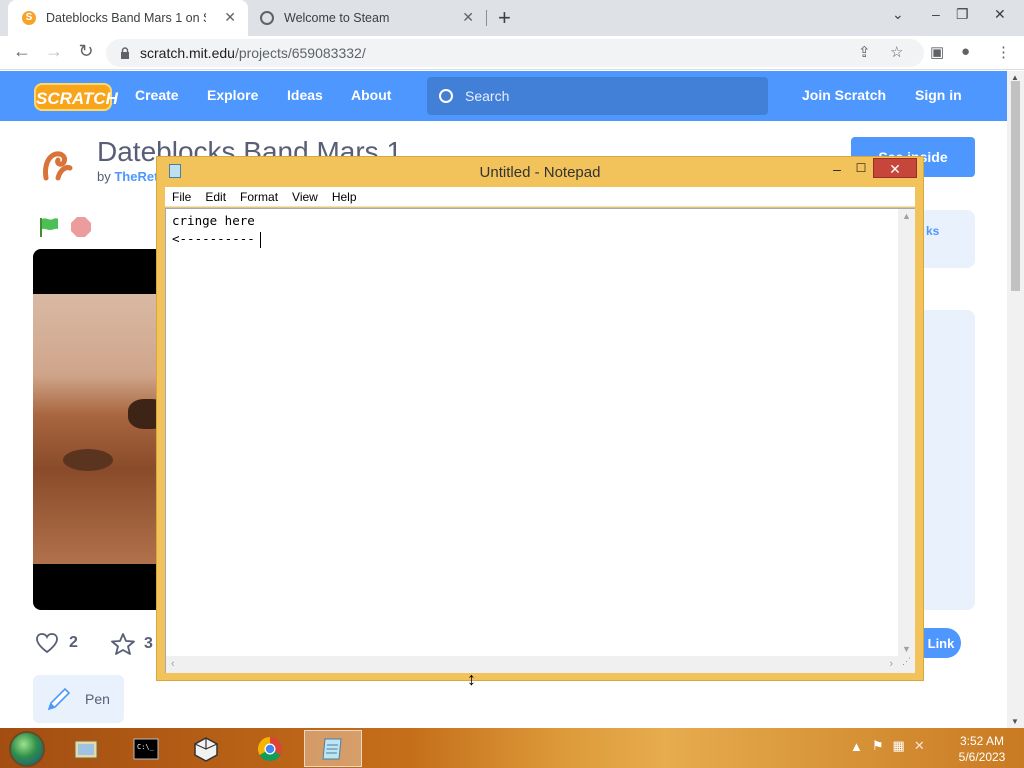  I want to click on browser-close-button: ✕, so click(1000, 14).